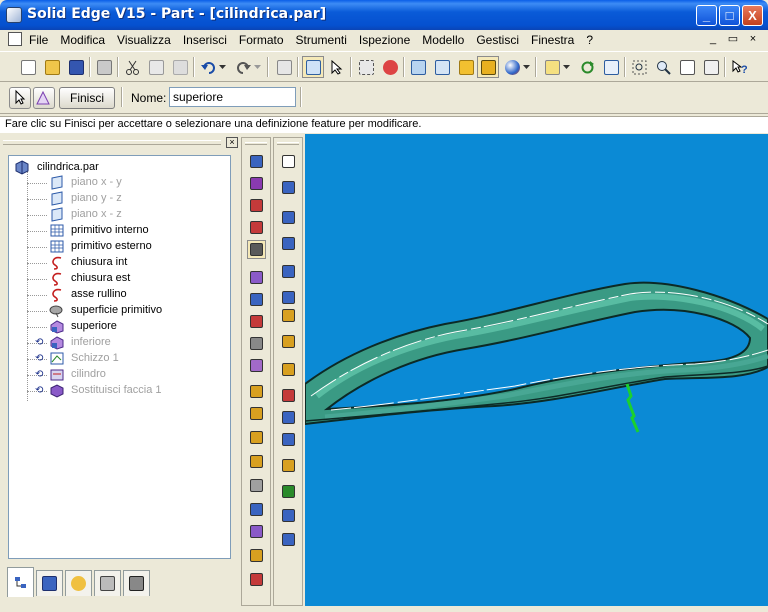  I want to click on tree-item: piano x - y, so click(119, 183).